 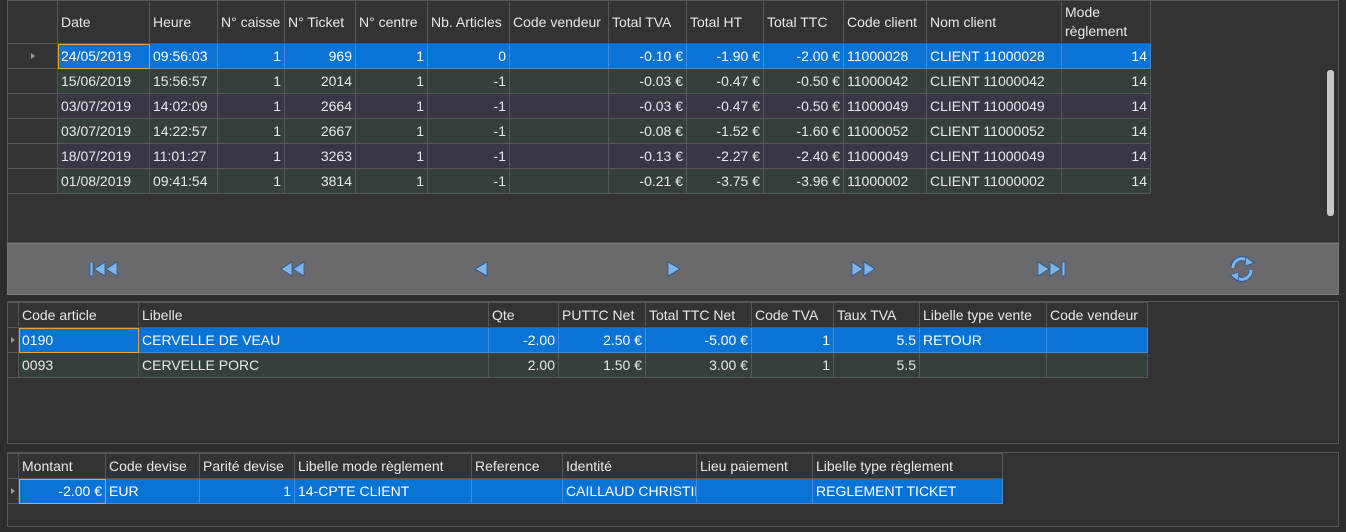 What do you see at coordinates (792, 315) in the screenshot?
I see `col-header-code-tva: Code TVA` at bounding box center [792, 315].